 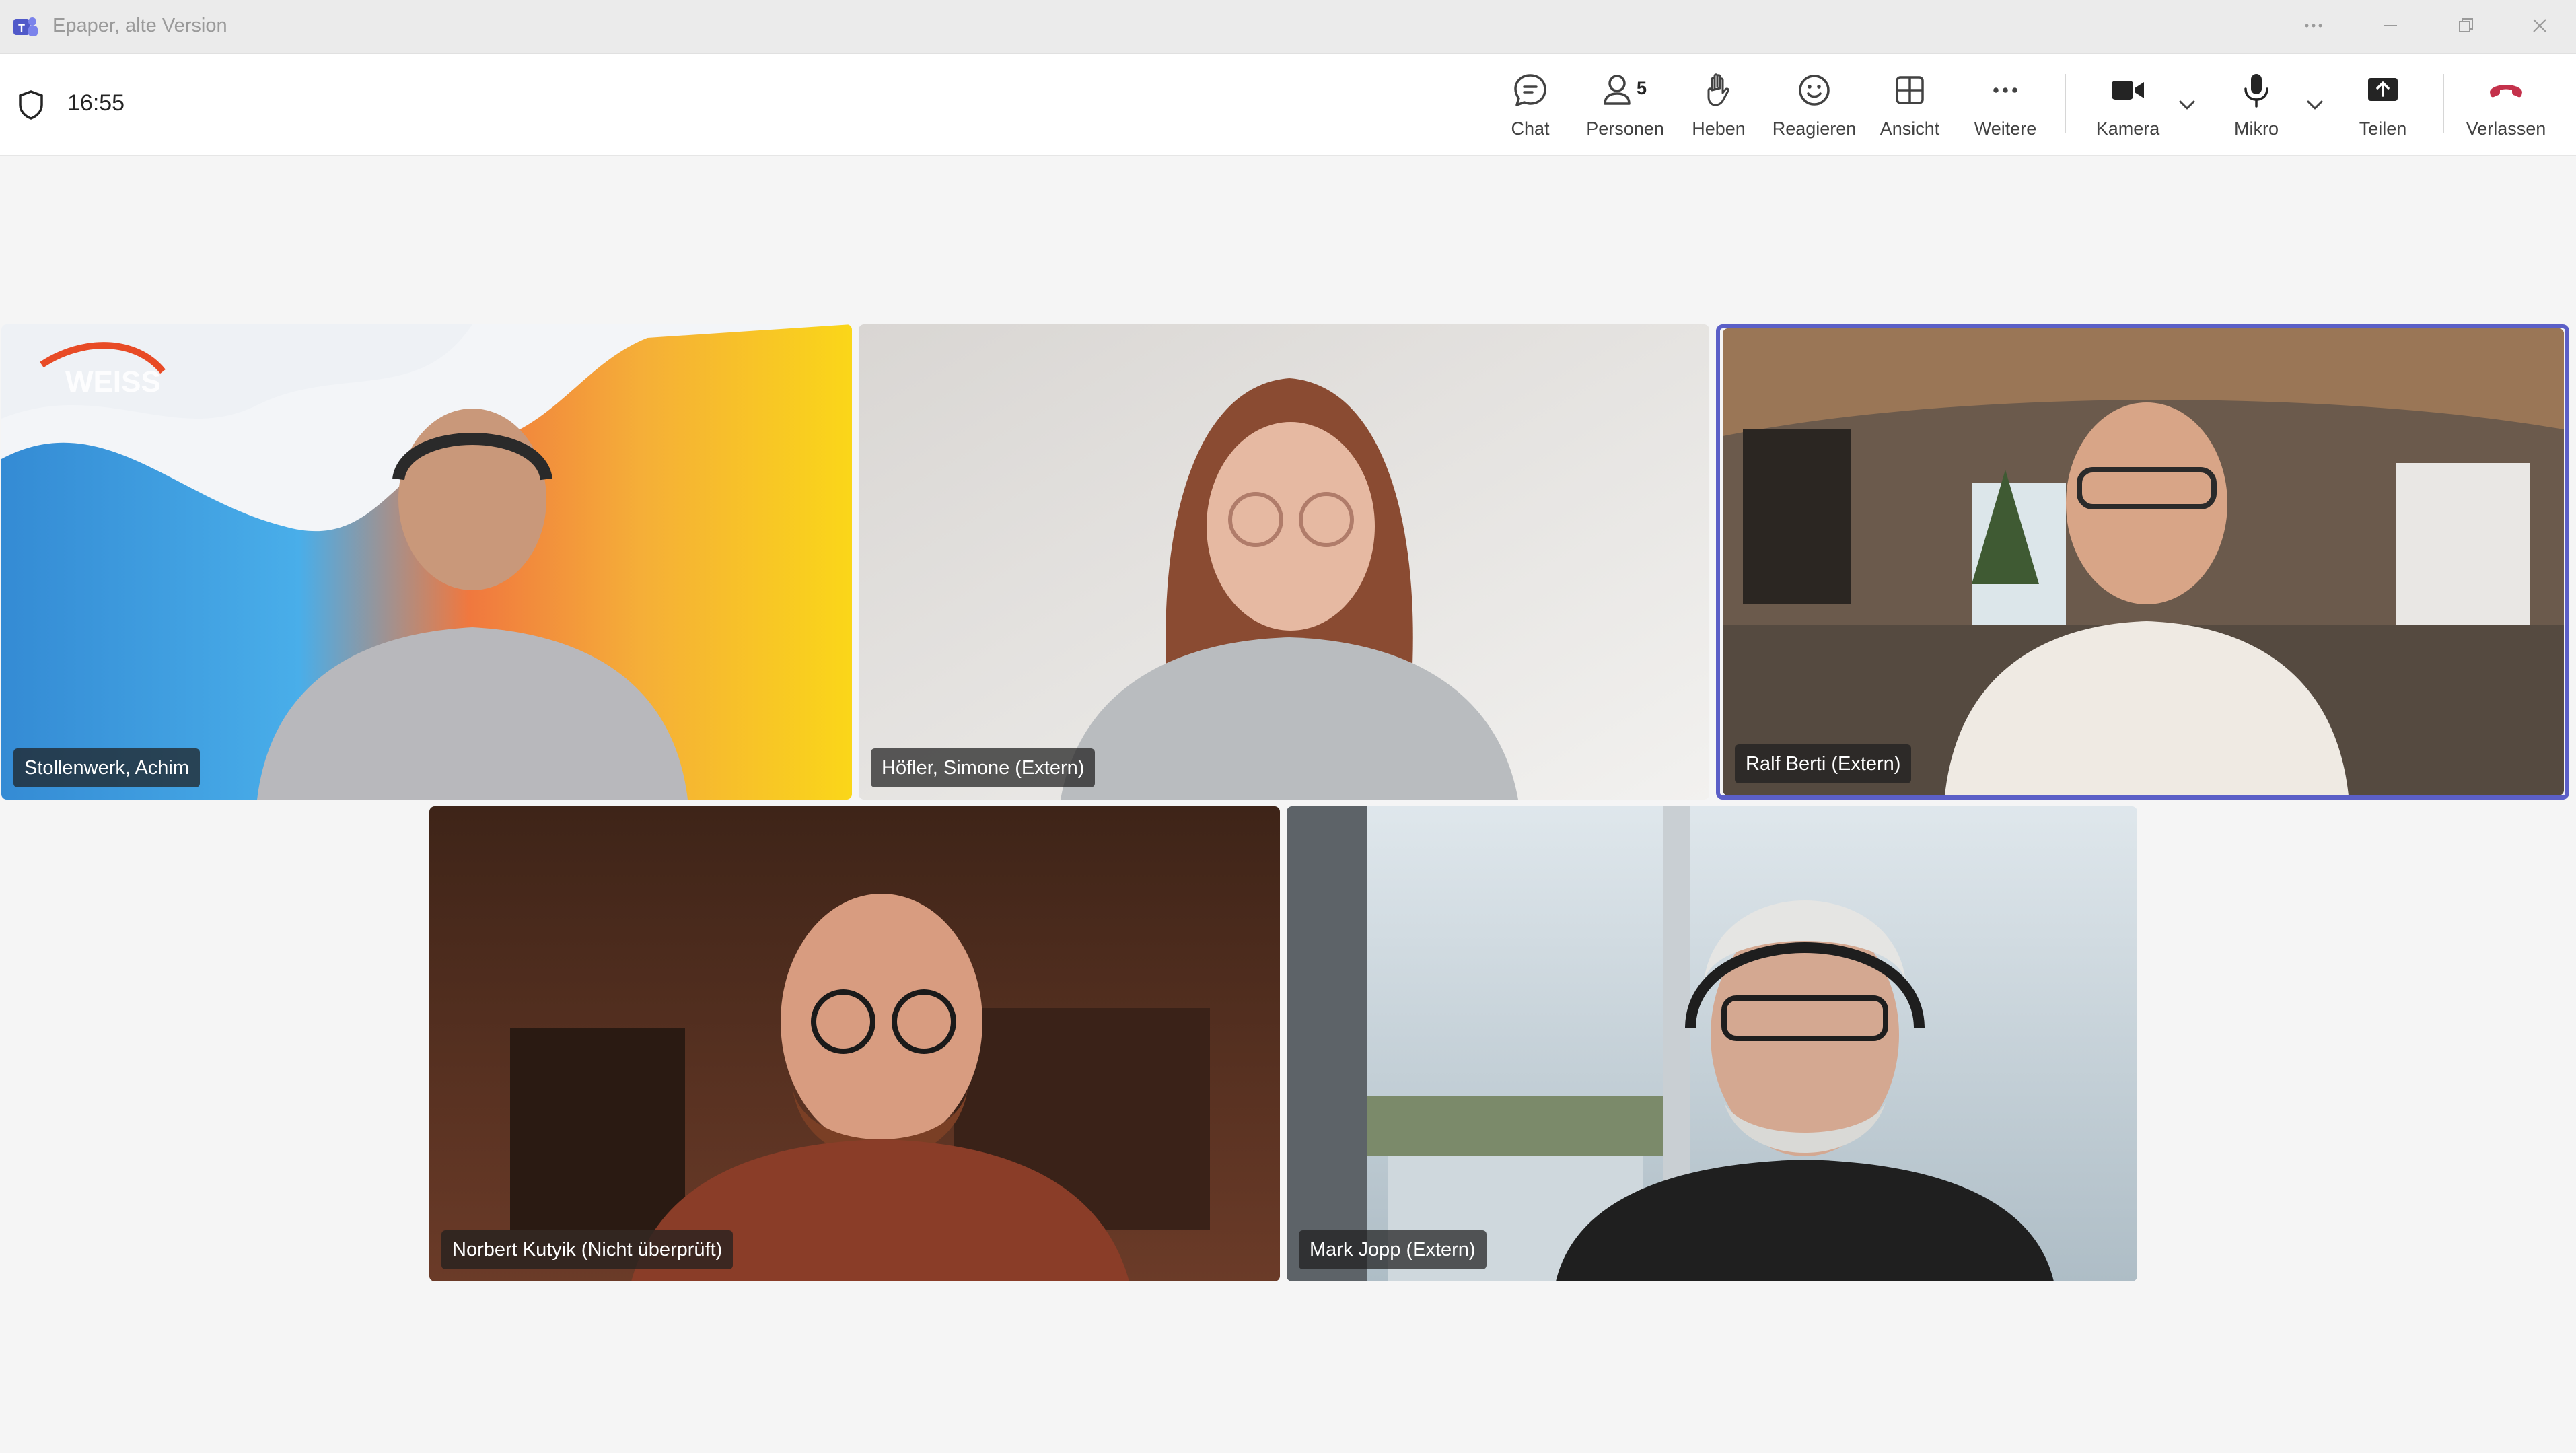 What do you see at coordinates (2128, 104) in the screenshot?
I see `camera-button: Kamera` at bounding box center [2128, 104].